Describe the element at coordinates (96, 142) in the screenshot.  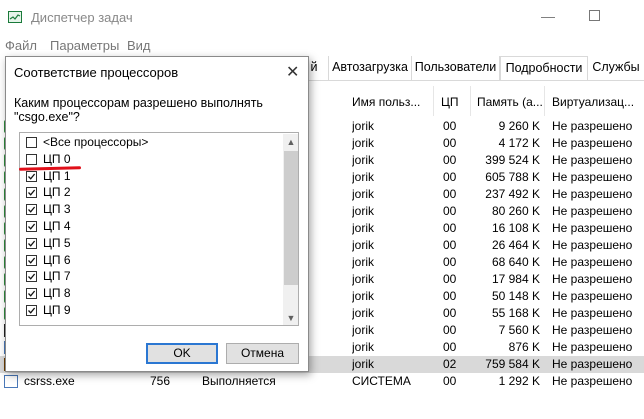
I see `processor-label: <Все процессоры>` at that location.